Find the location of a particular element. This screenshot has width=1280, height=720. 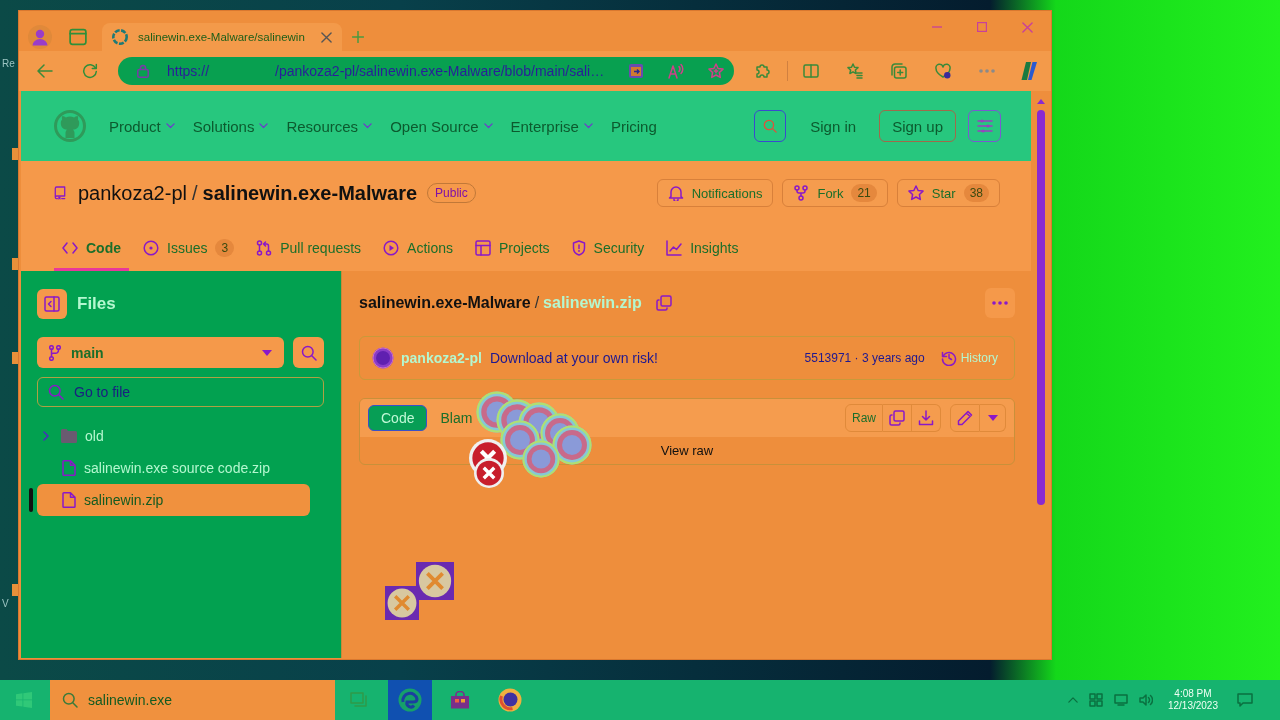

fork-button: Fork 21 is located at coordinates (835, 193).